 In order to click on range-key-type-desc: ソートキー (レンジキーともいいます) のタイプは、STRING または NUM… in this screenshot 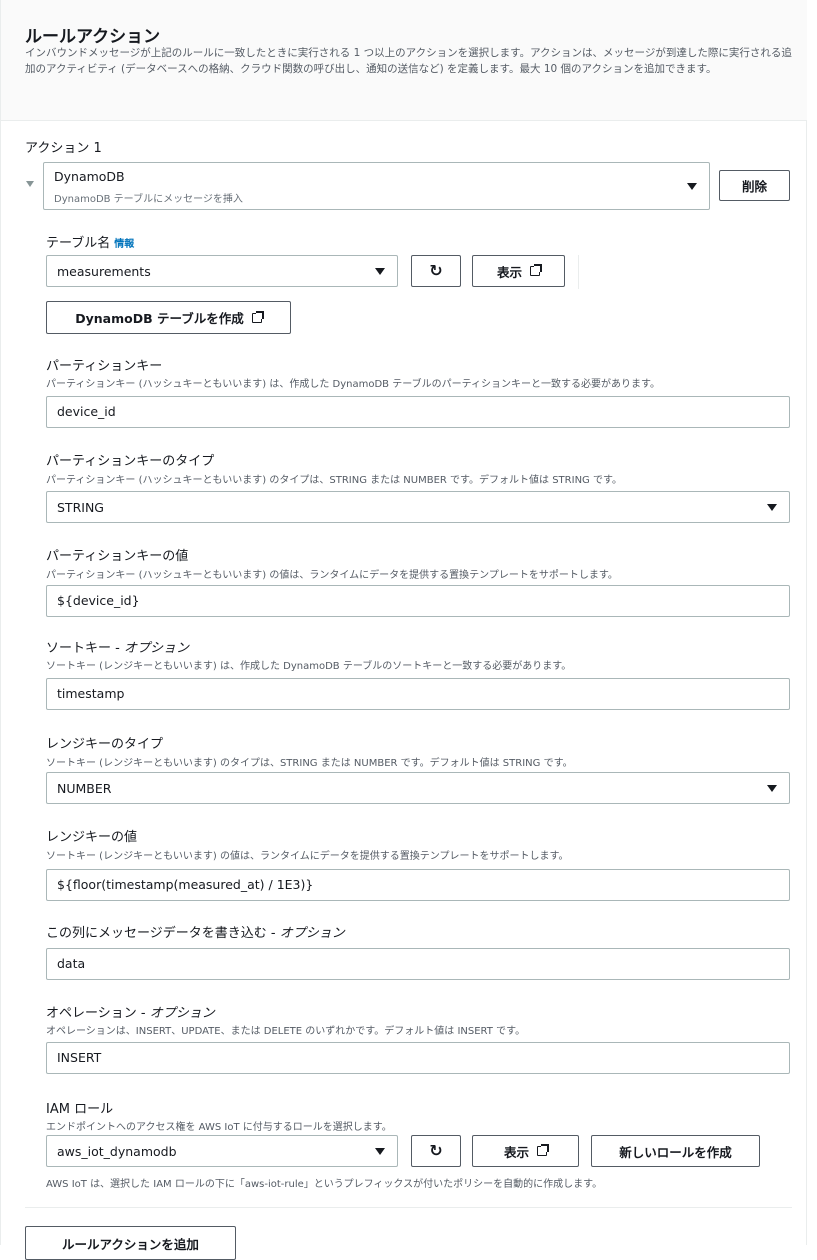, I will do `click(309, 763)`.